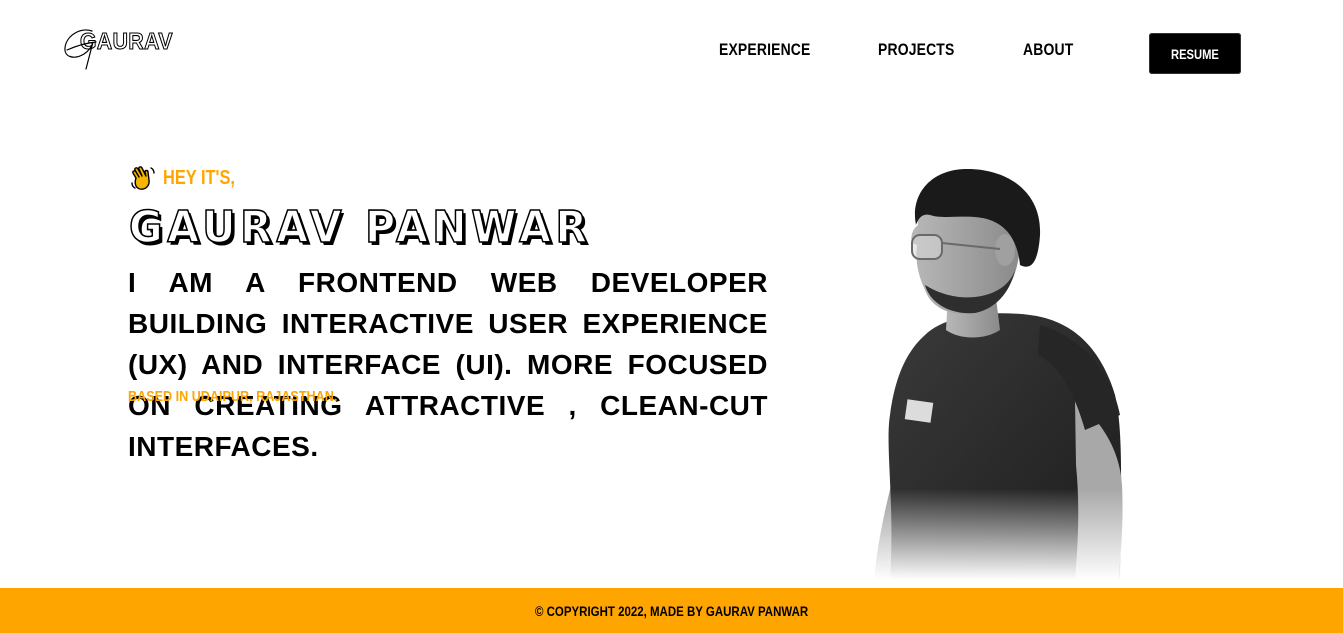  What do you see at coordinates (765, 50) in the screenshot?
I see `nav-link-experience: EXPERIENCE` at bounding box center [765, 50].